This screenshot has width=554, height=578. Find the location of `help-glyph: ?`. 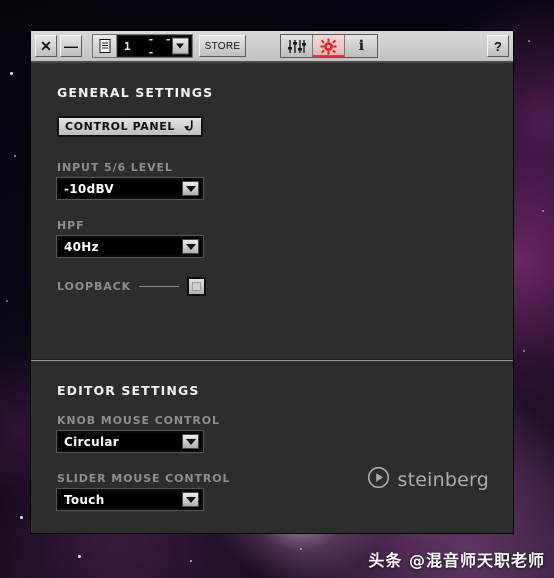

help-glyph: ? is located at coordinates (498, 46).